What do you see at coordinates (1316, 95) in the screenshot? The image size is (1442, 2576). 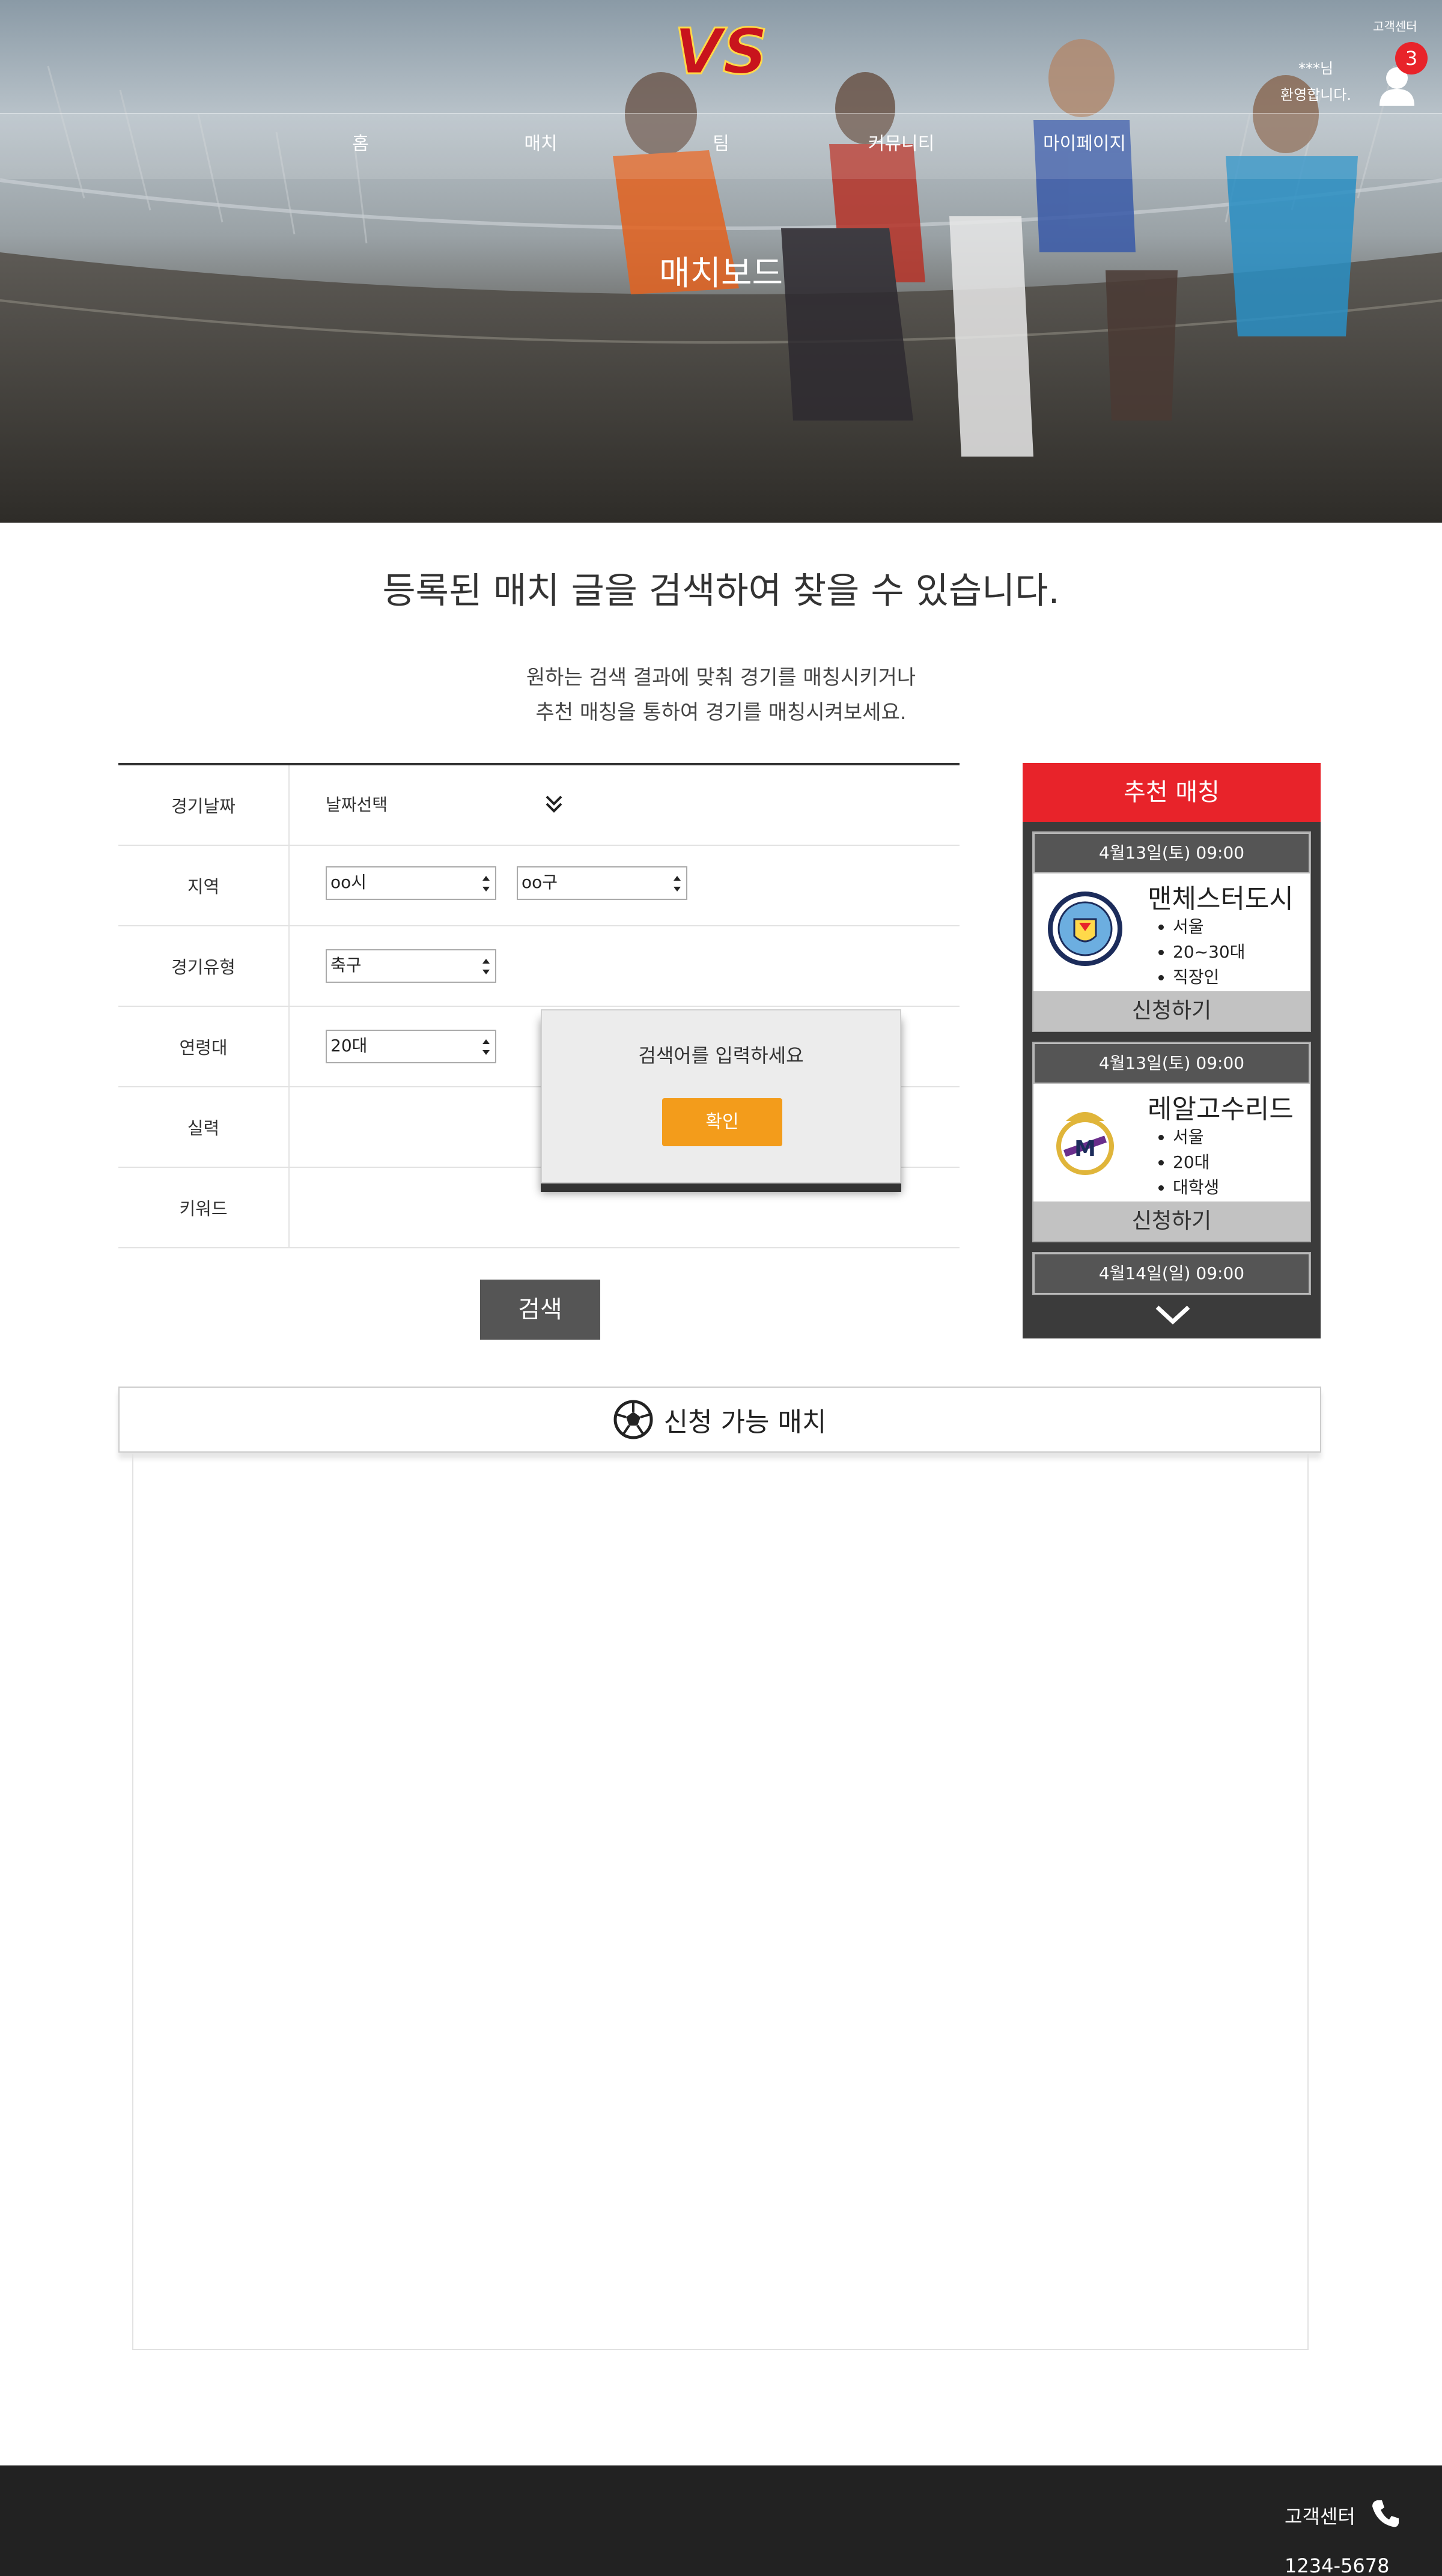 I see `user-welcome: 환영합니다.` at bounding box center [1316, 95].